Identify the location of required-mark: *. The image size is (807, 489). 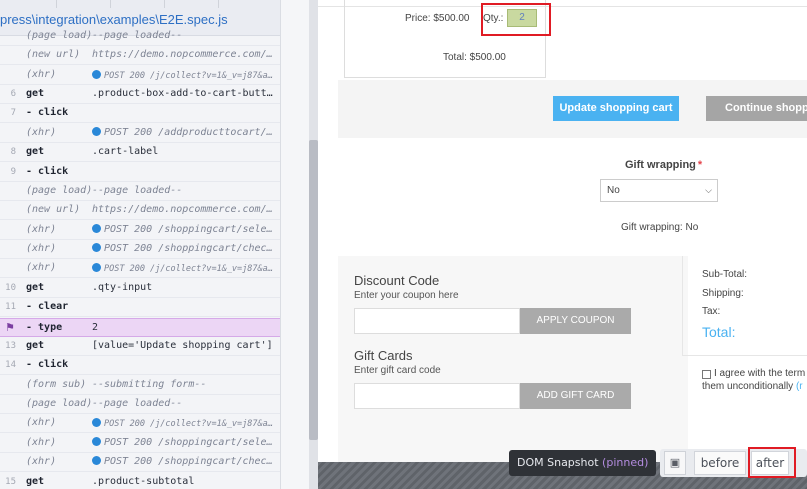
(700, 165).